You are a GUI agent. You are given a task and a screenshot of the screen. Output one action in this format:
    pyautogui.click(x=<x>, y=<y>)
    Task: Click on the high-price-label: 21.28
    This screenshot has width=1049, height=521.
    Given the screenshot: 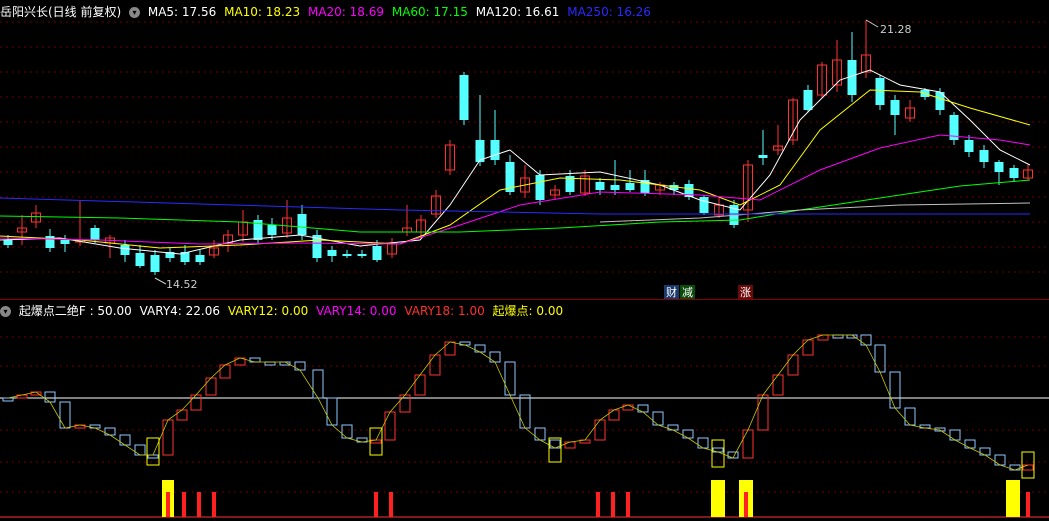 What is the action you would take?
    pyautogui.click(x=896, y=29)
    